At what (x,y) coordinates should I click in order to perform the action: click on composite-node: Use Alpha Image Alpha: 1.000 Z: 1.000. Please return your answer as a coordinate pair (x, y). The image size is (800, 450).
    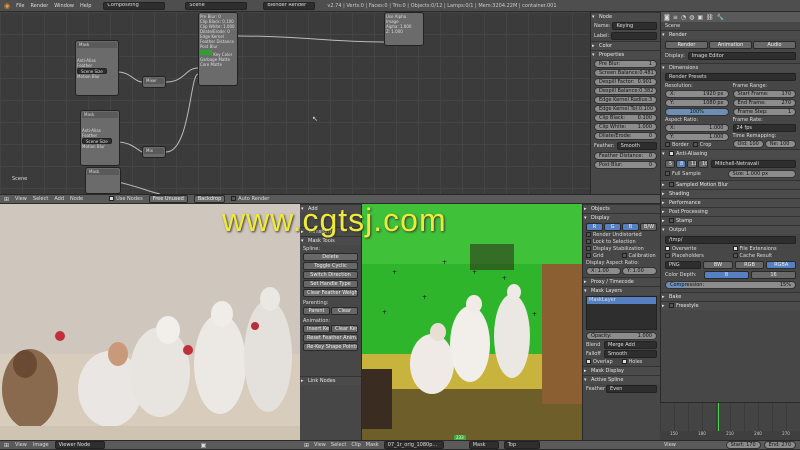
    Looking at the image, I should click on (404, 29).